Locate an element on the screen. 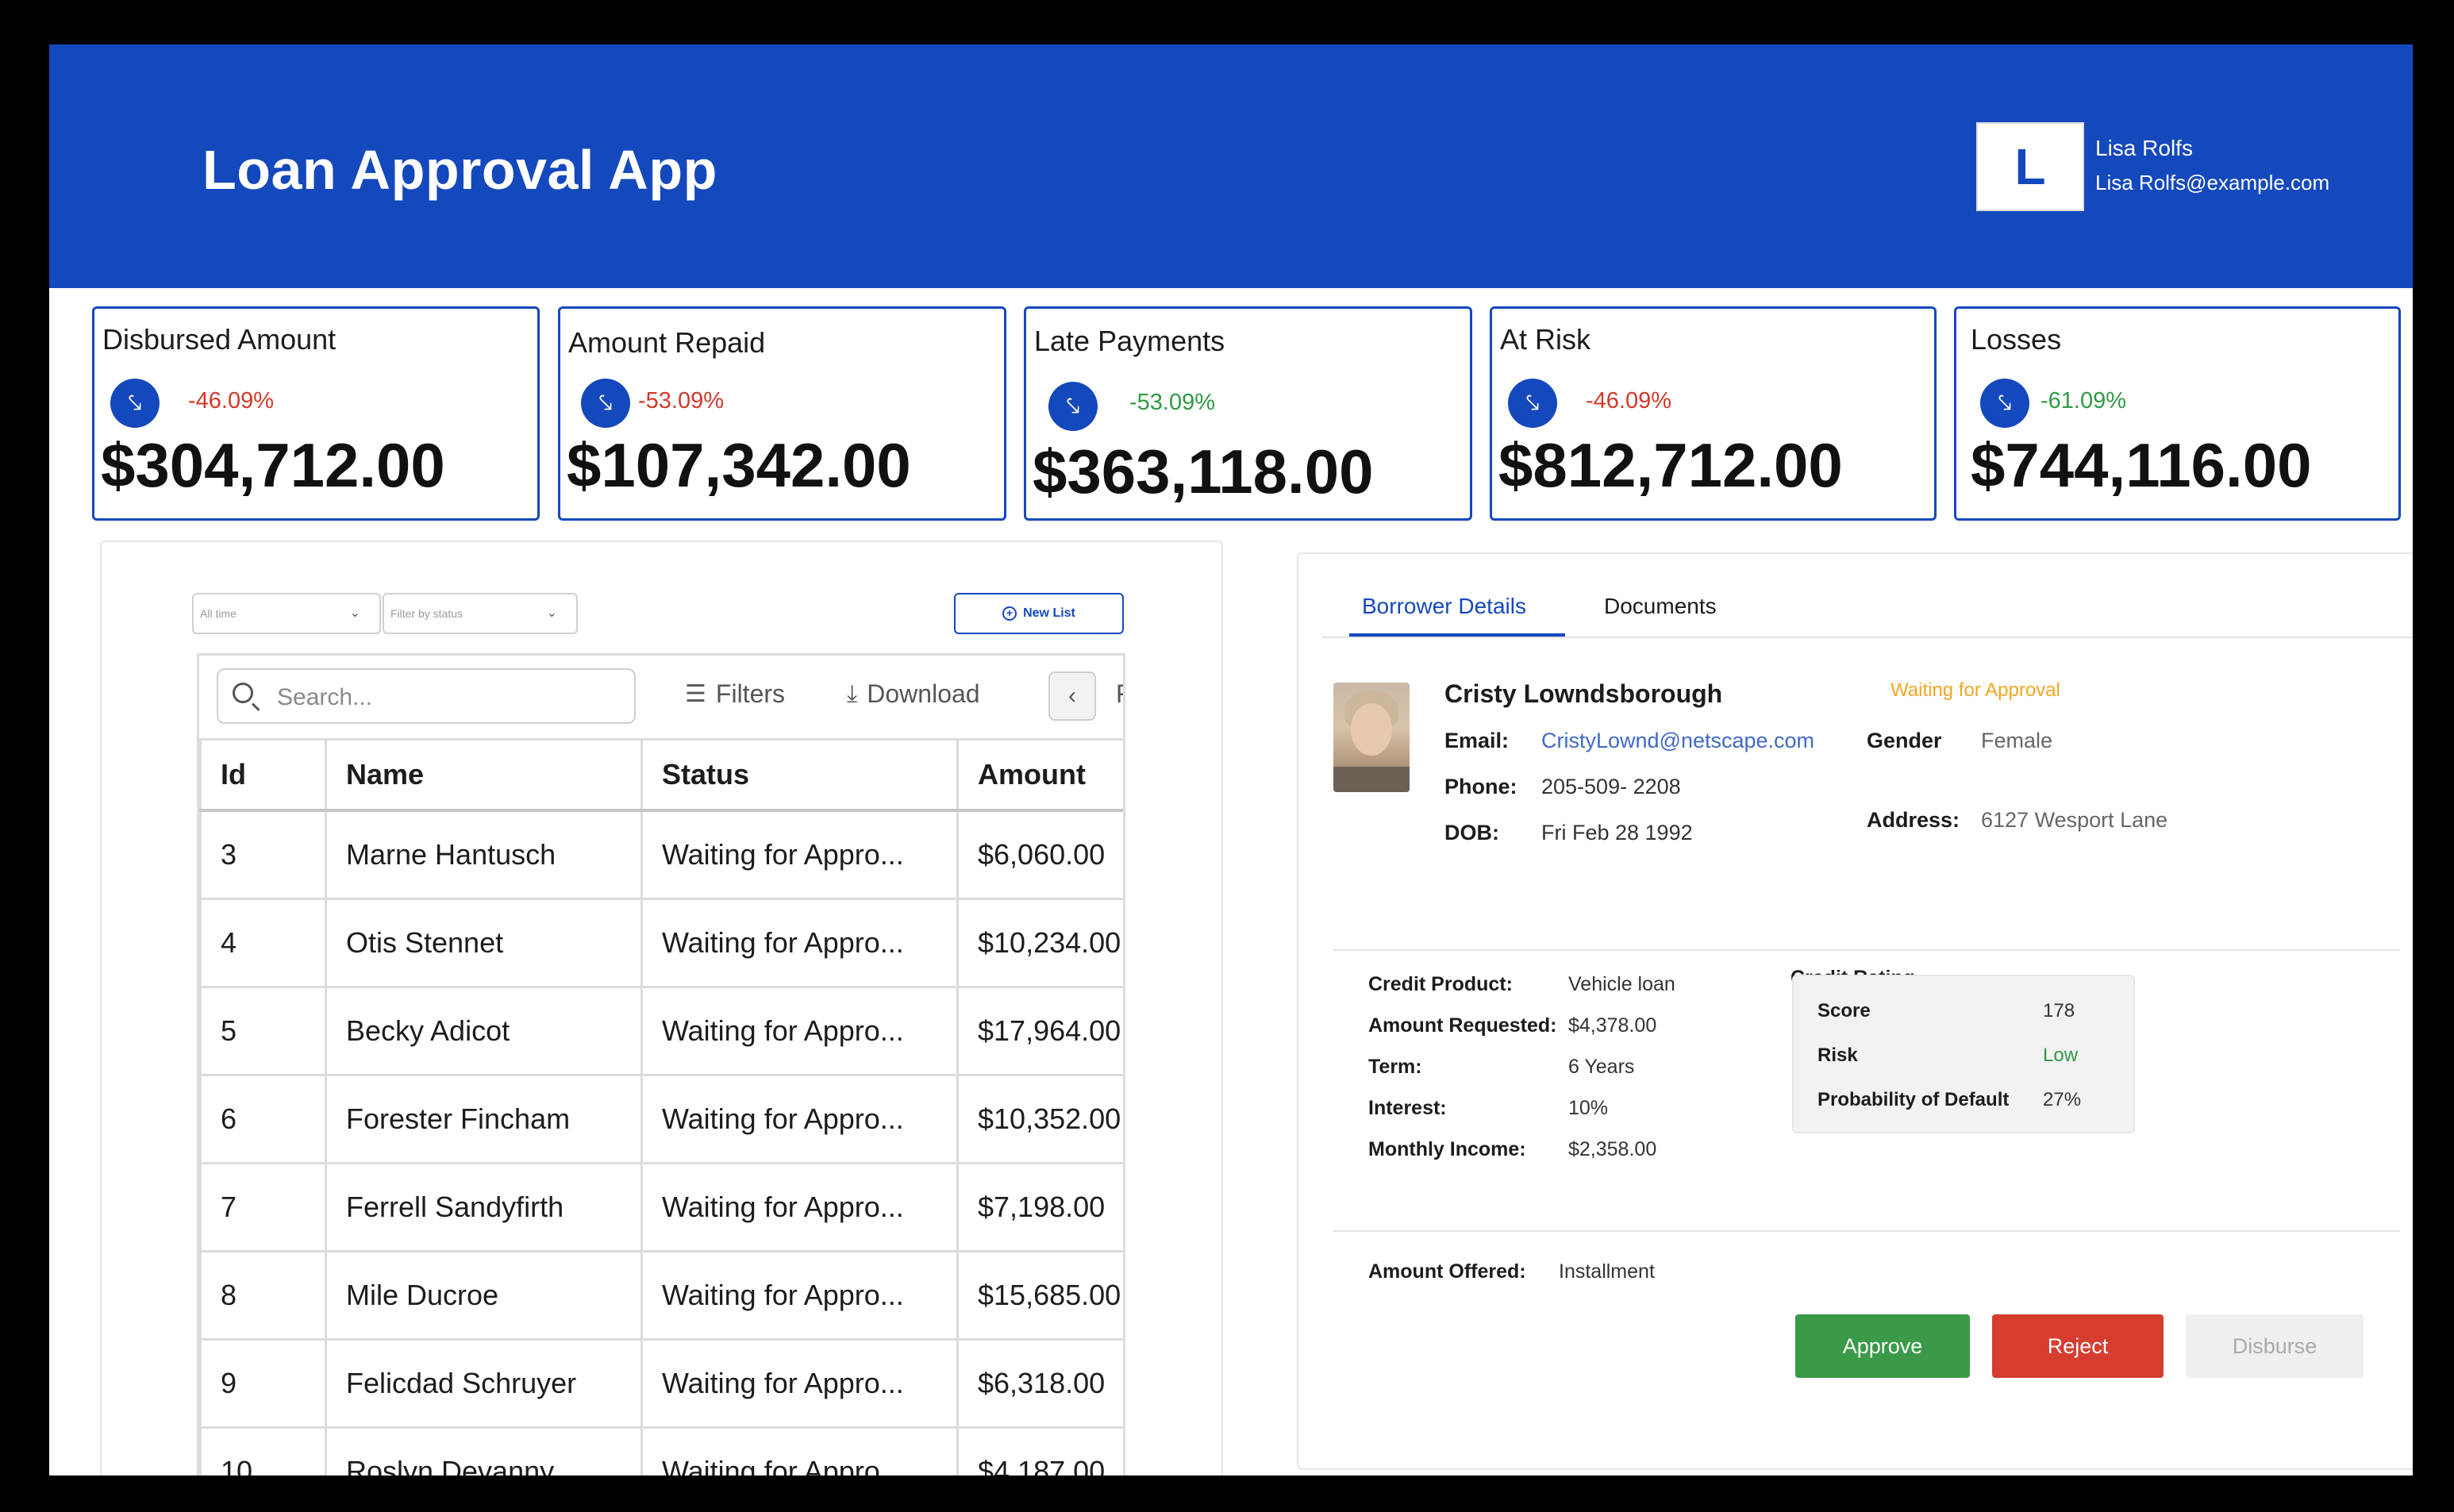 This screenshot has height=1512, width=2454. filters-button: ☰ Filters is located at coordinates (735, 694).